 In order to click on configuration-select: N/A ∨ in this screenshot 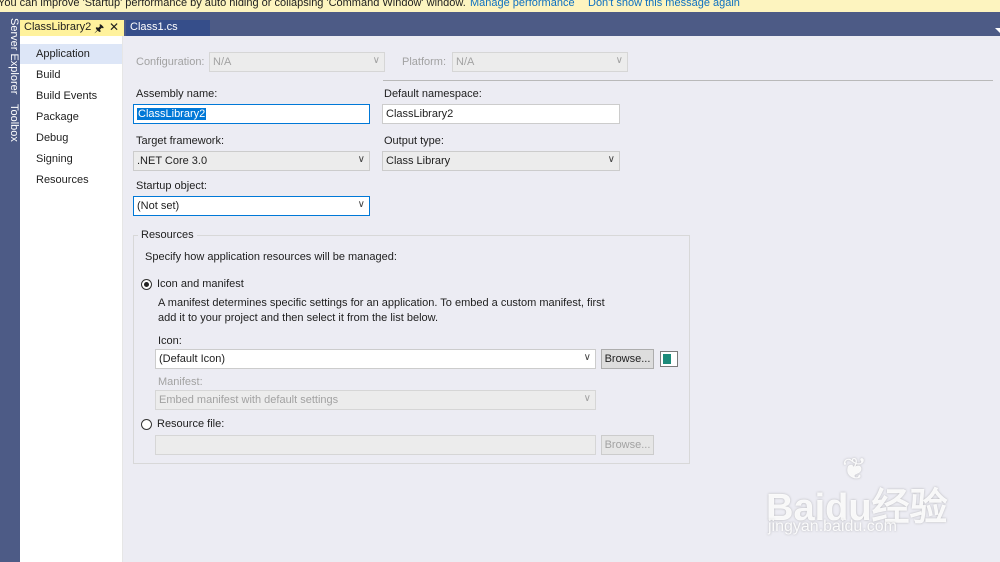, I will do `click(297, 62)`.